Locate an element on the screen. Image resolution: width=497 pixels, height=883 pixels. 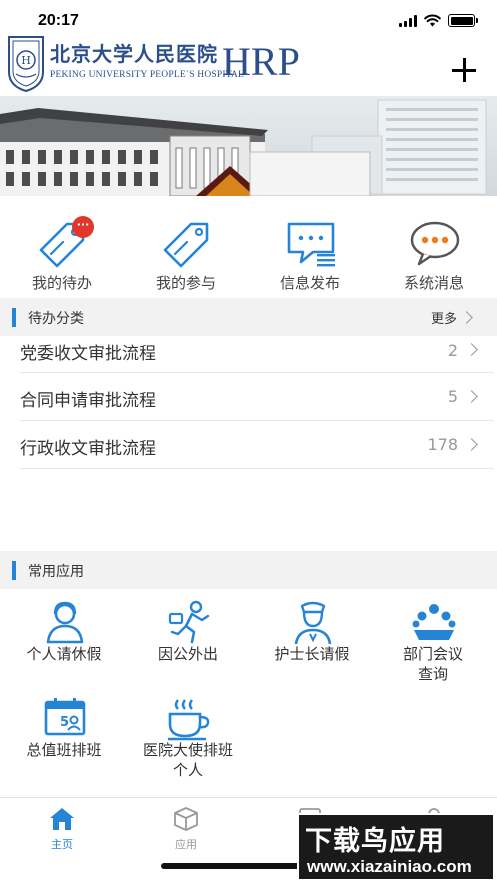
quick-action-system-messages: 系统消息 is located at coordinates (434, 253).